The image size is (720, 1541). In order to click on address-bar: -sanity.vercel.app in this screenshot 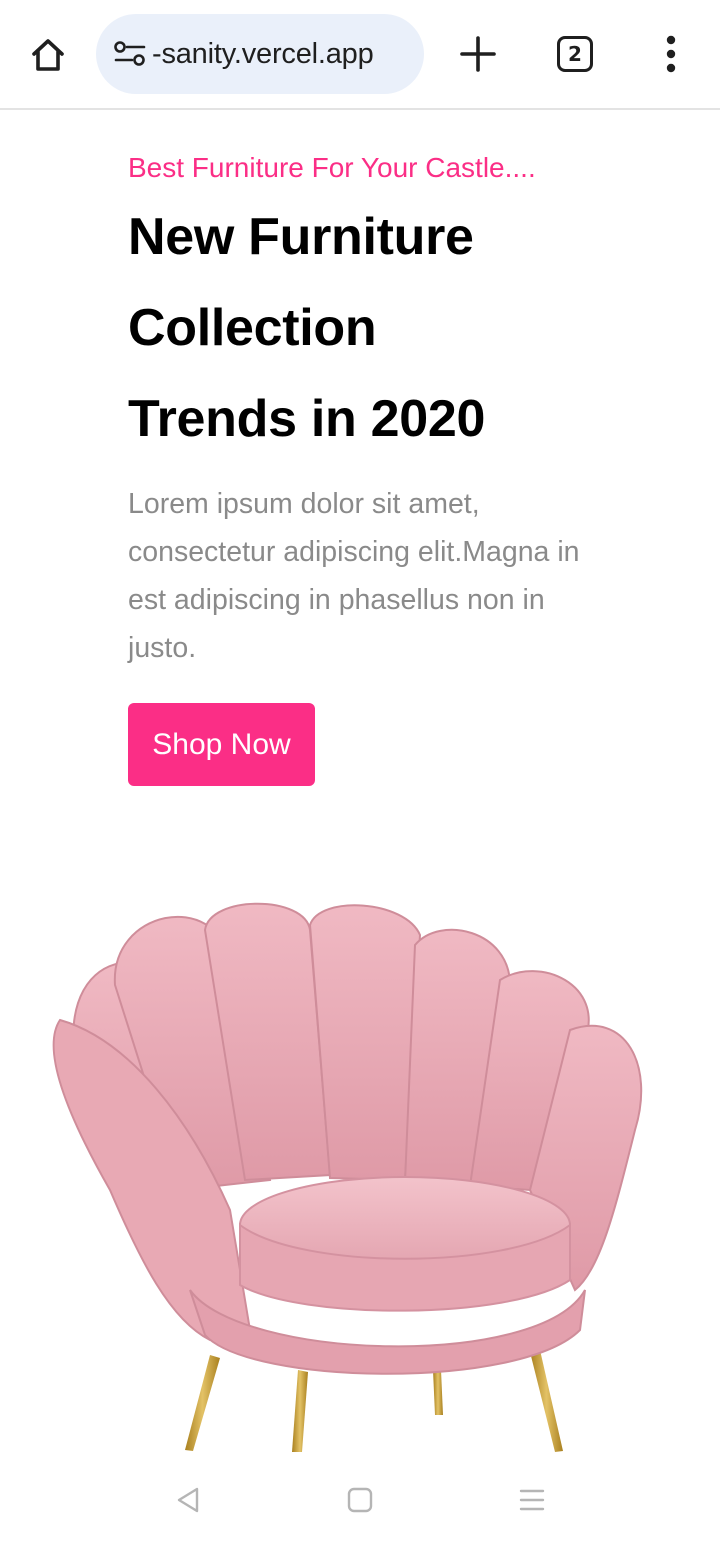, I will do `click(260, 54)`.